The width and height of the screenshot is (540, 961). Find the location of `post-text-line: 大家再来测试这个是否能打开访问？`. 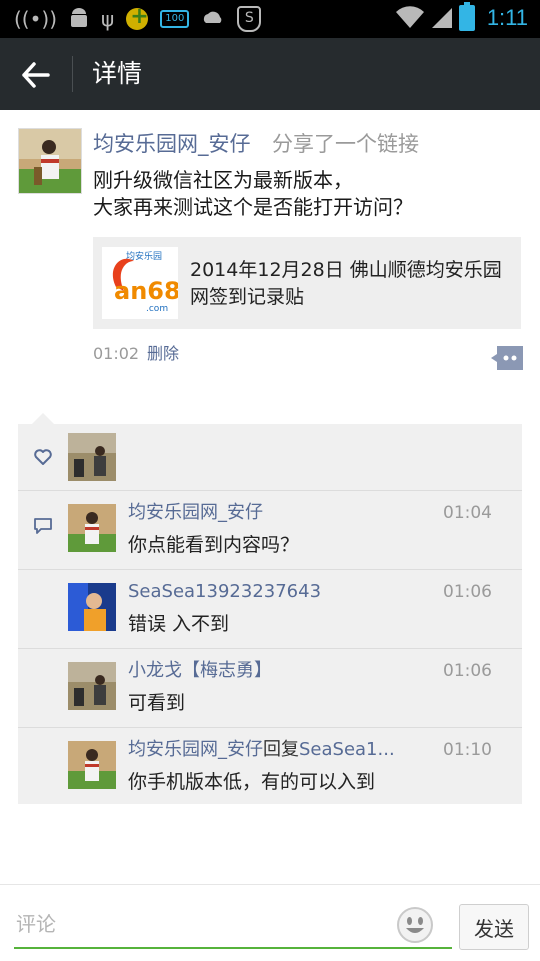

post-text-line: 大家再来测试这个是否能打开访问？ is located at coordinates (253, 207).